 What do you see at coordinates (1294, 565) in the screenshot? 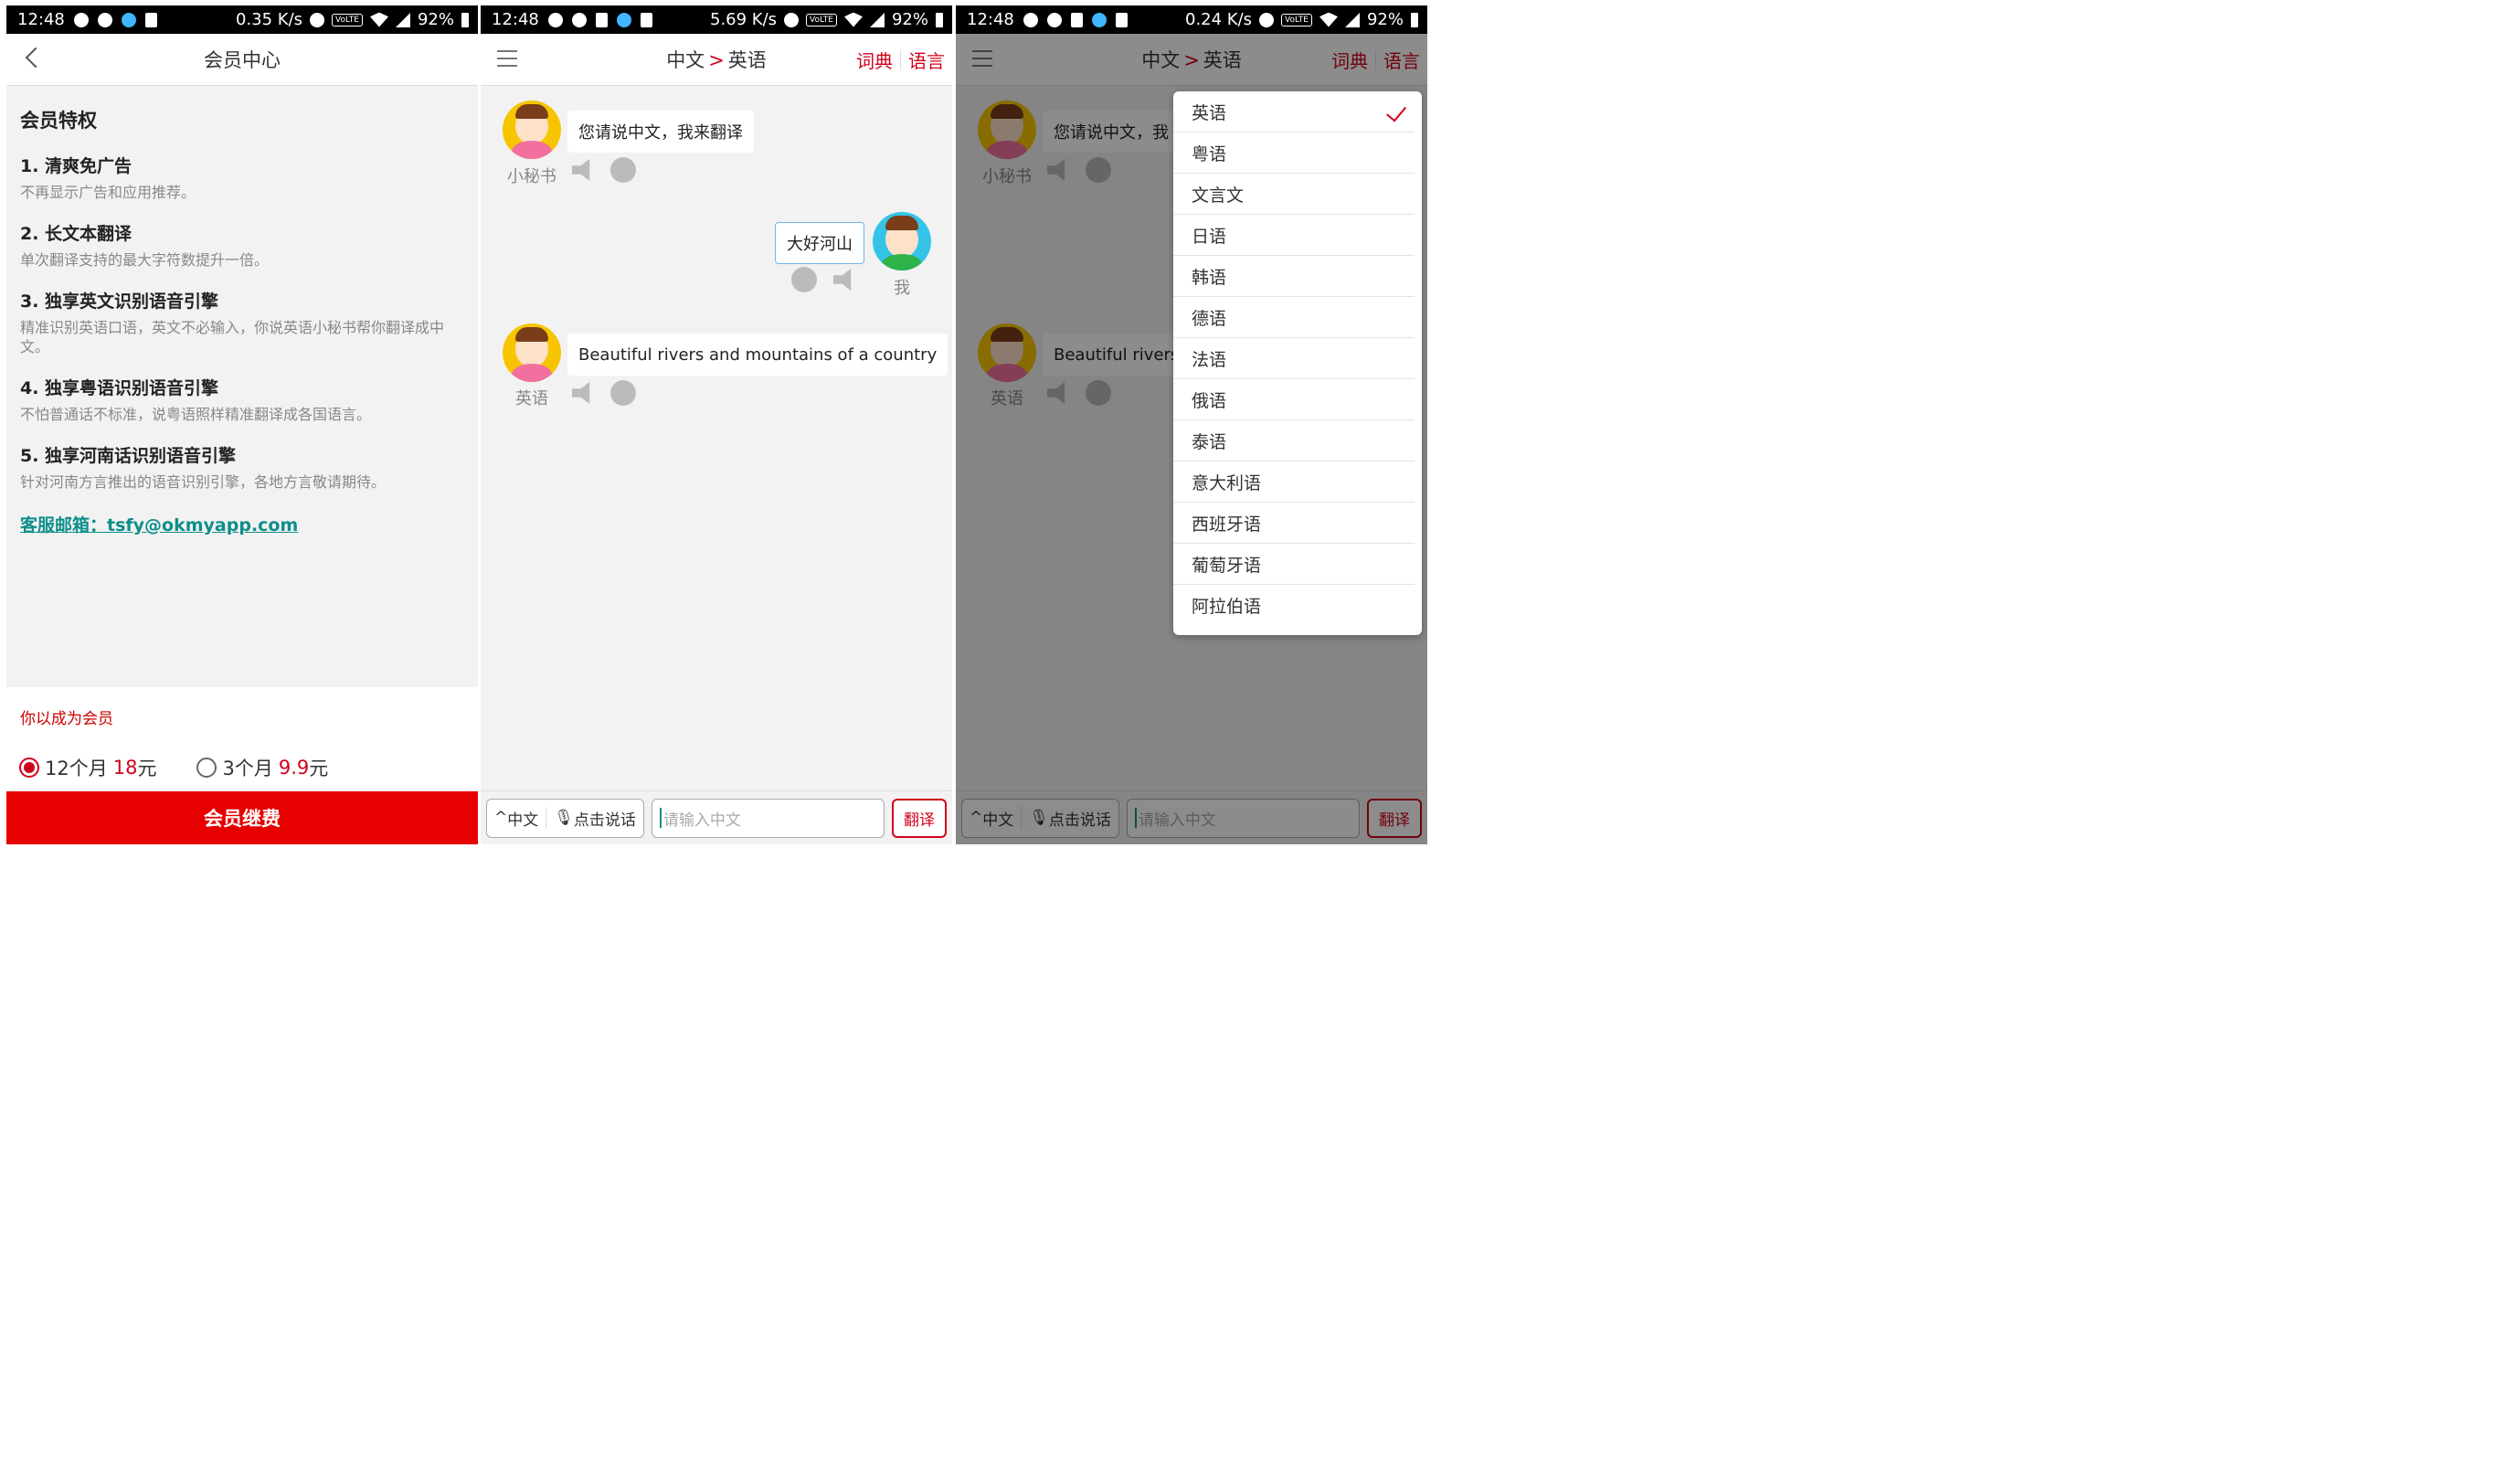
I see `language-option: 葡萄牙语` at bounding box center [1294, 565].